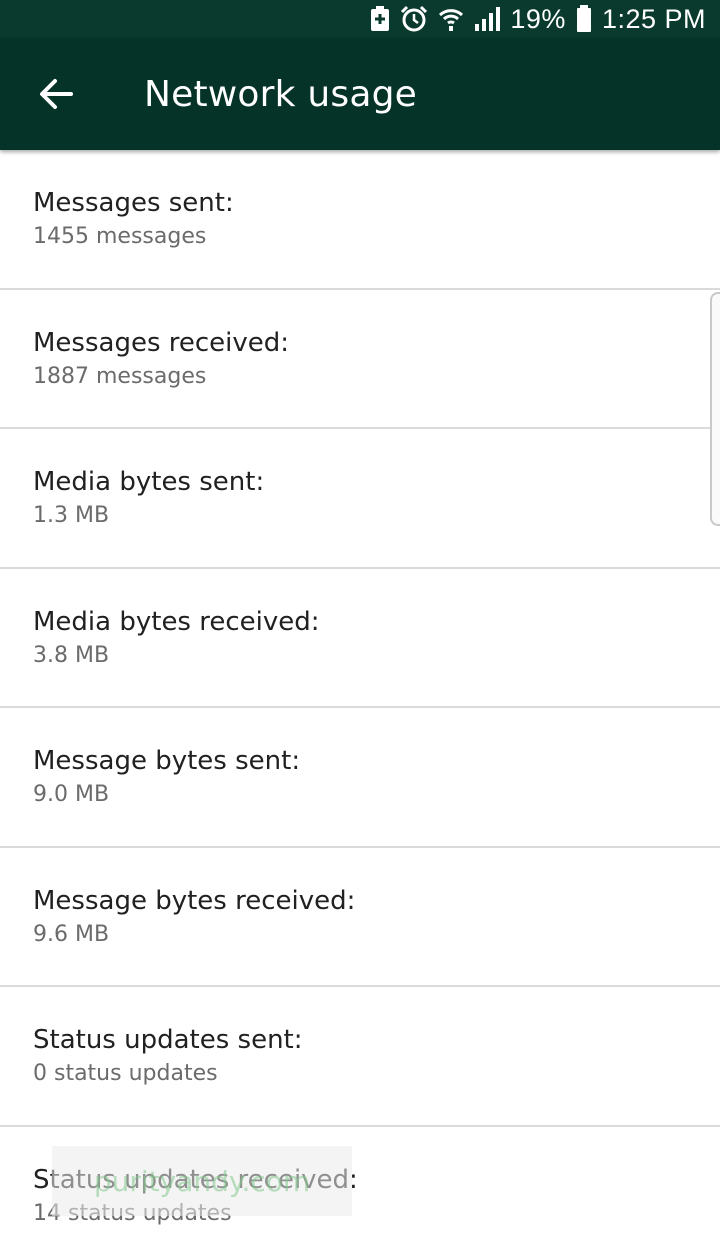 The image size is (720, 1260). What do you see at coordinates (360, 1057) in the screenshot?
I see `stat-row-status-updates-sent: Status updates sent: 0 status updates` at bounding box center [360, 1057].